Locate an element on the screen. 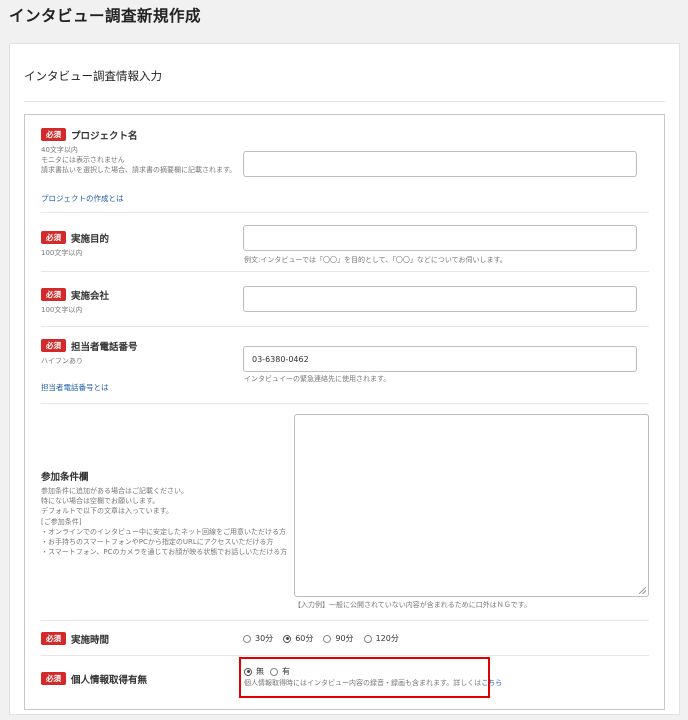 The image size is (688, 720). project-name-input is located at coordinates (440, 164).